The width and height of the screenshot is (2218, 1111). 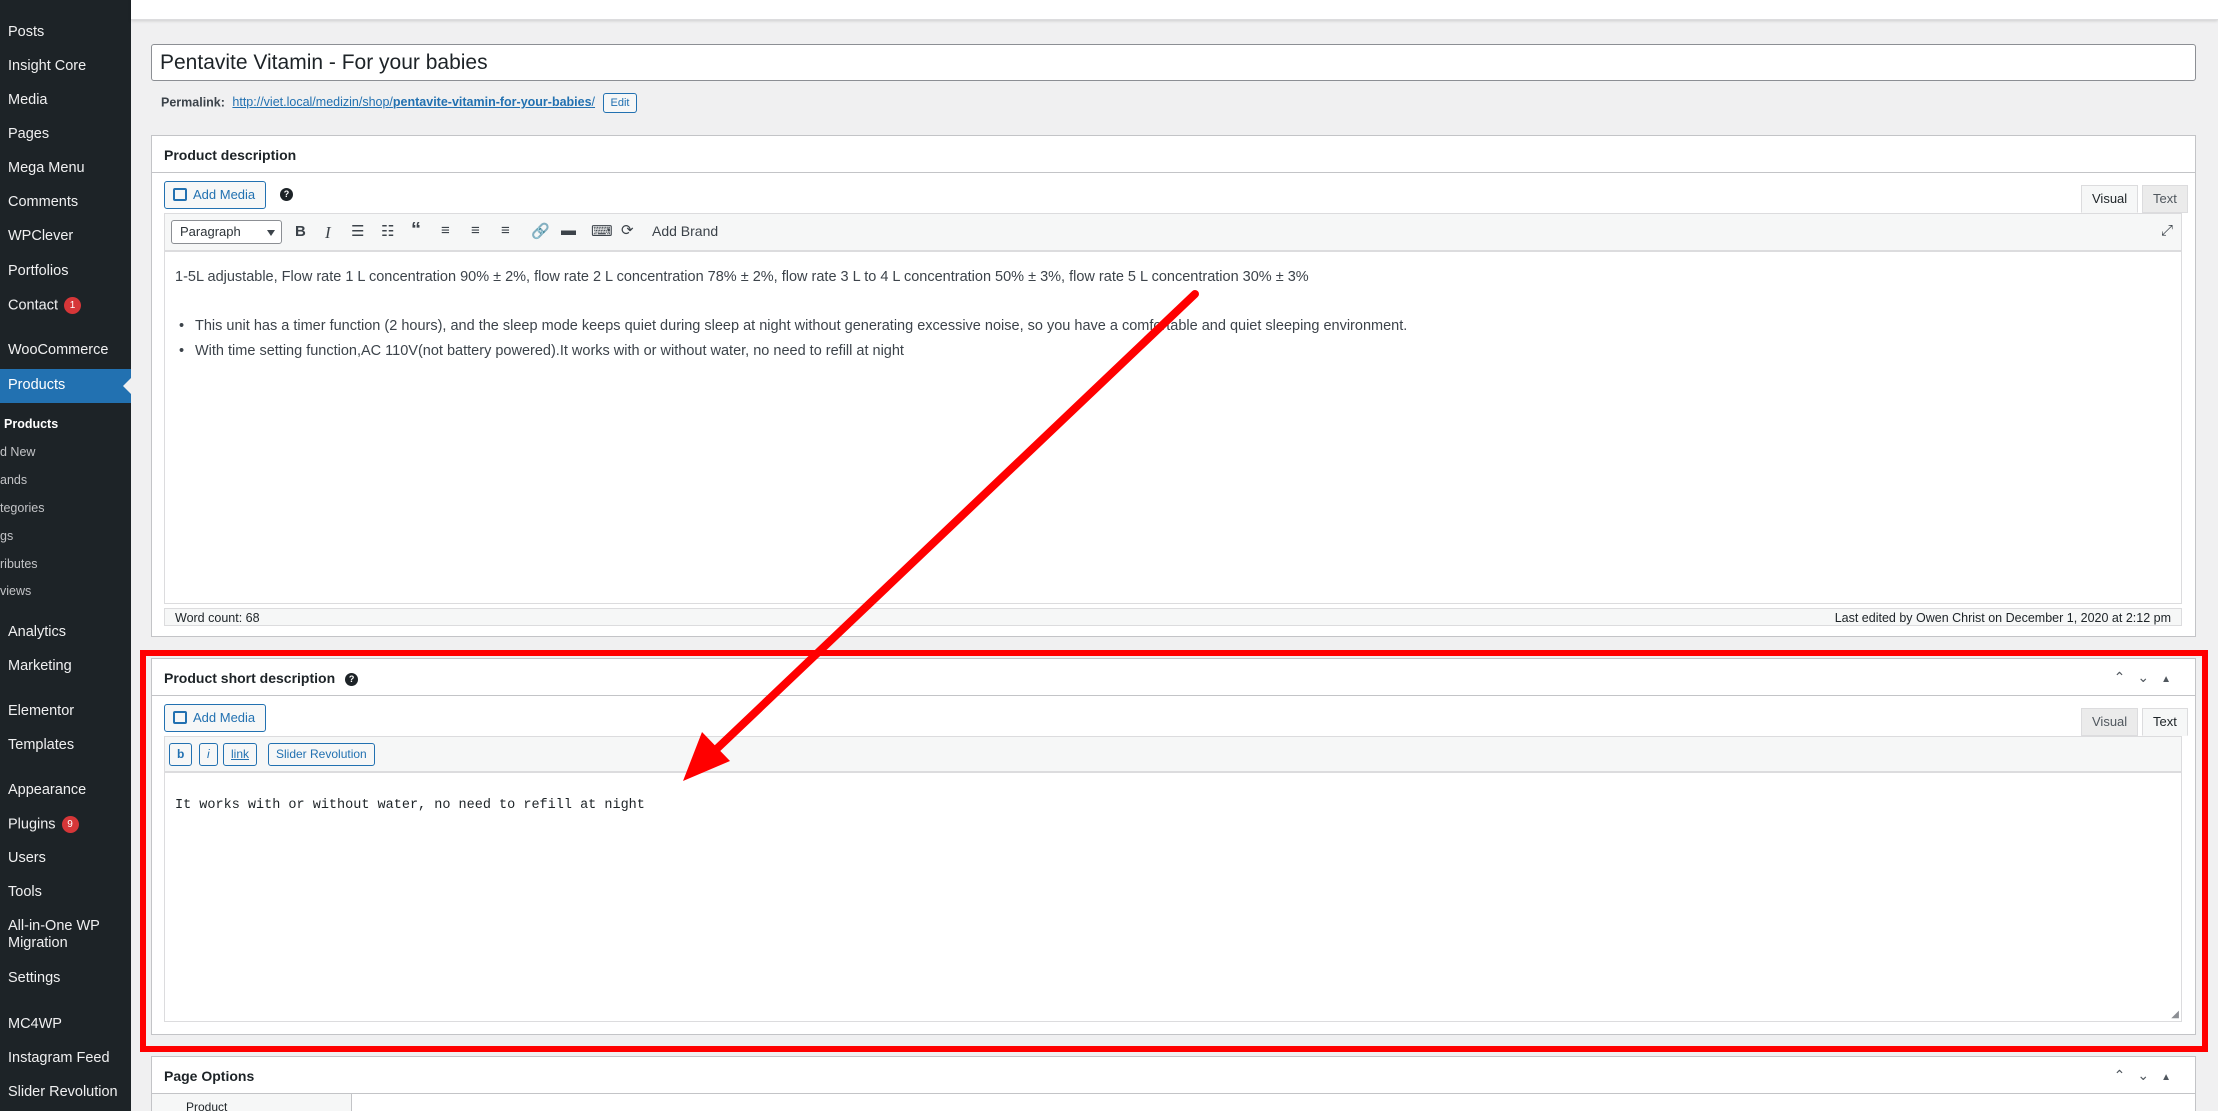 I want to click on submenu-add-new: d New, so click(x=17, y=452).